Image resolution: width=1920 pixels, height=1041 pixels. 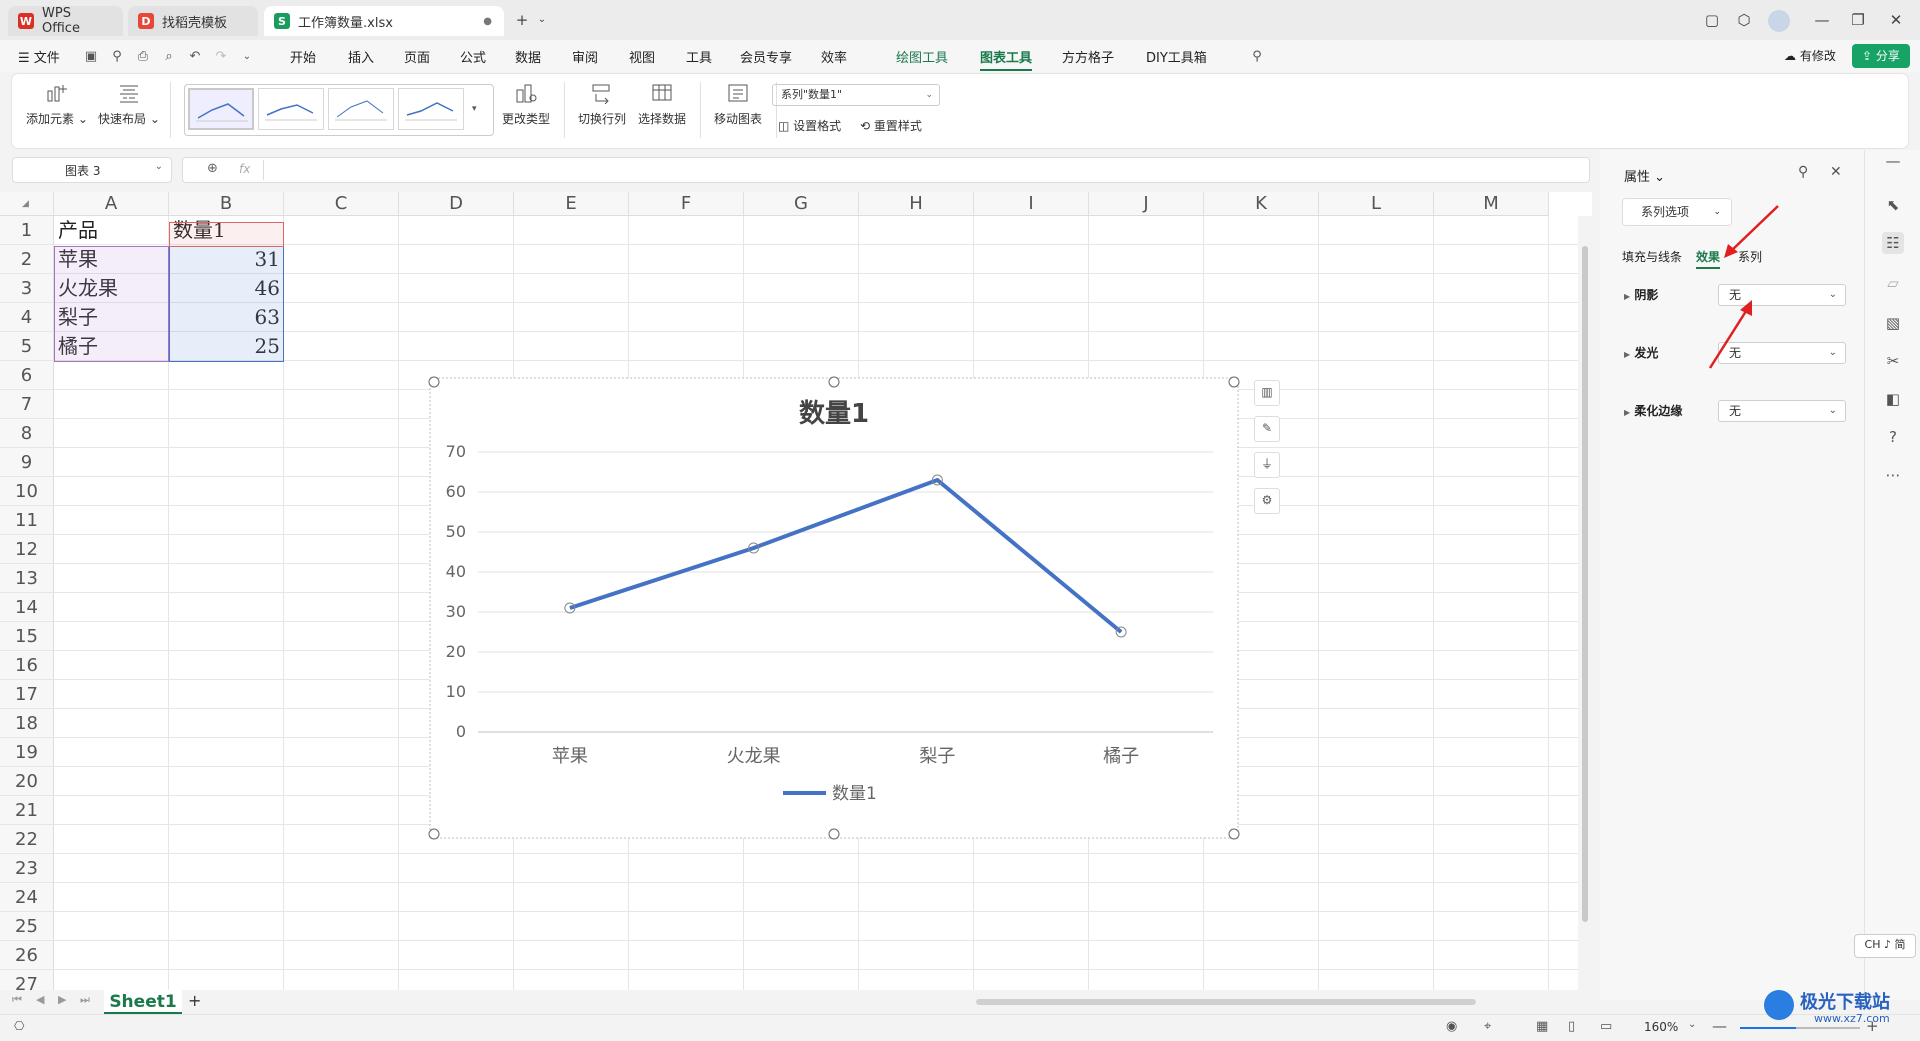 I want to click on row-header-4: 4, so click(x=27, y=317).